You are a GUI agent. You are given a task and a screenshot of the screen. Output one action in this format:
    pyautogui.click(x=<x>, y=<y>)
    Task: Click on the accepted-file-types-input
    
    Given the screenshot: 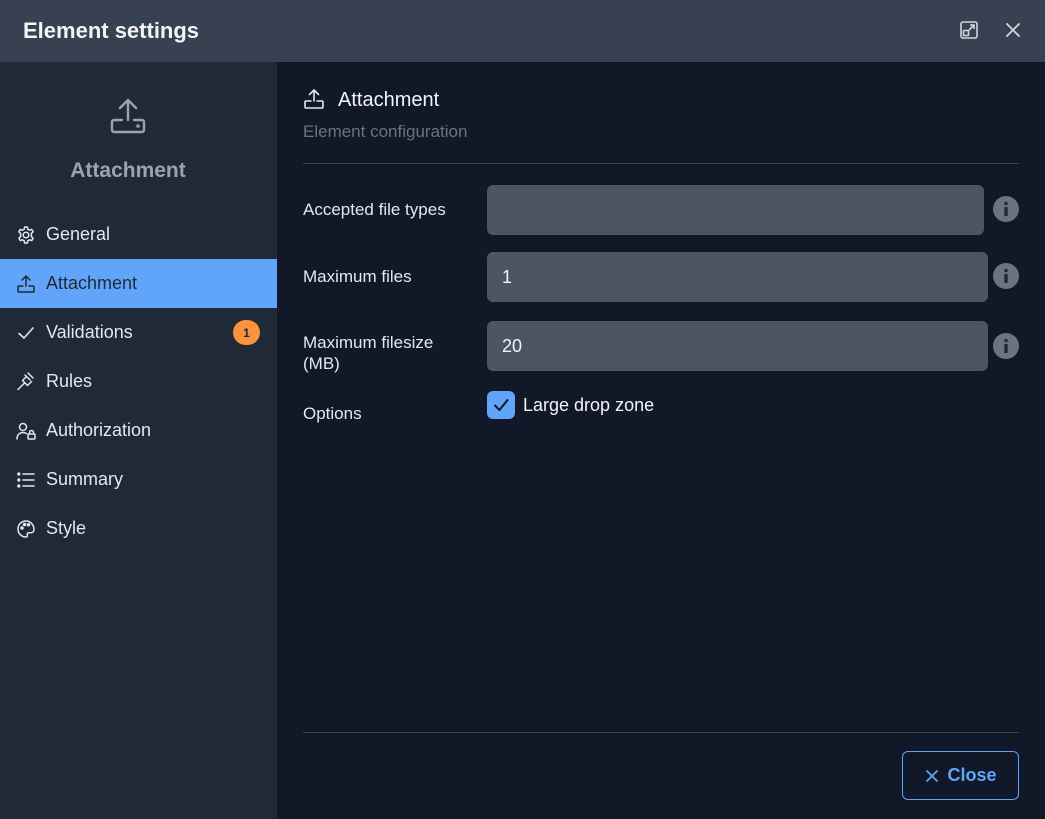 What is the action you would take?
    pyautogui.click(x=735, y=210)
    